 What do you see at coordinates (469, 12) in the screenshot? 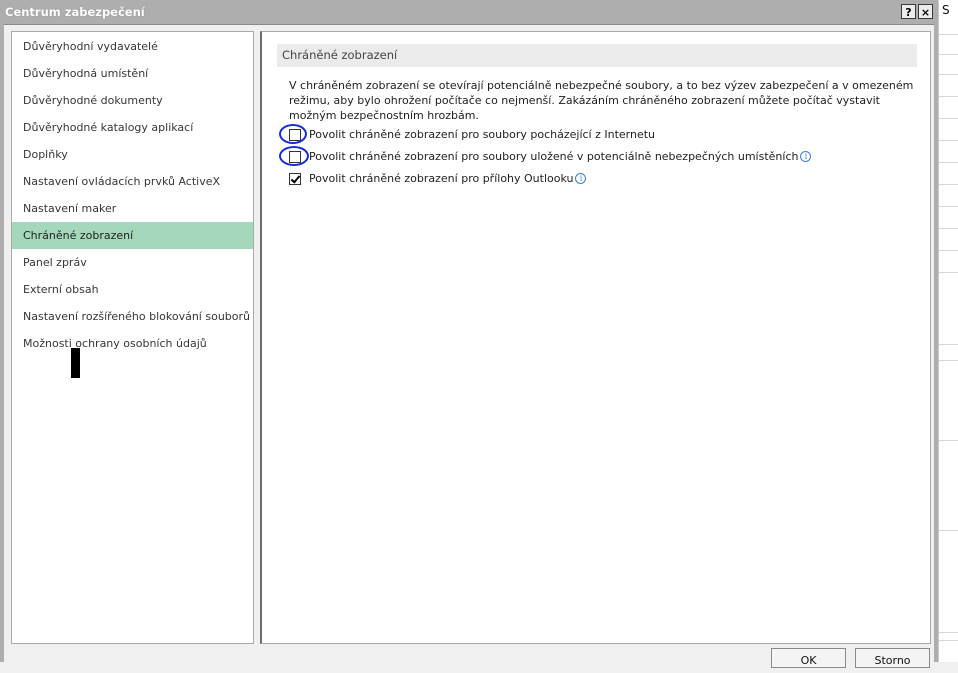
I see `dialog-titlebar: Centrum zabezpečení ? ×` at bounding box center [469, 12].